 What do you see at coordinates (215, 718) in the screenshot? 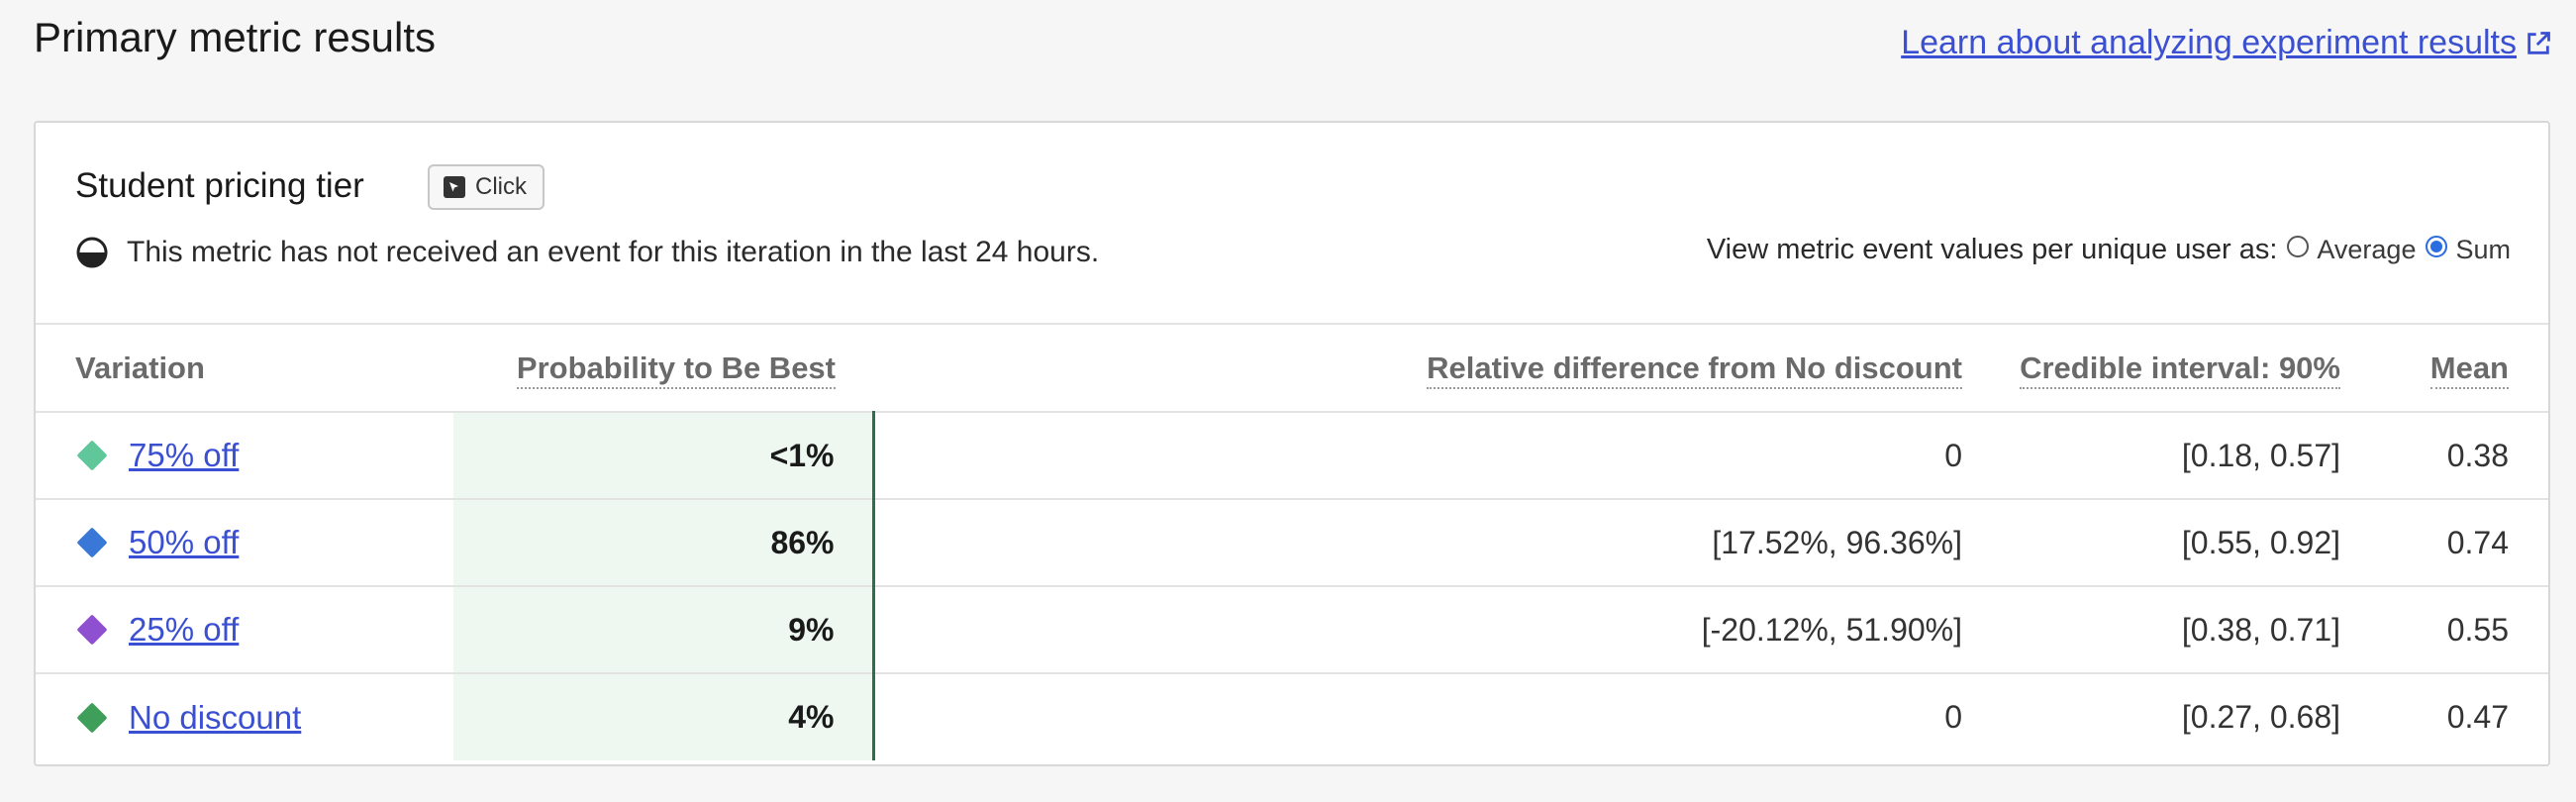
I see `variation-link: No discount` at bounding box center [215, 718].